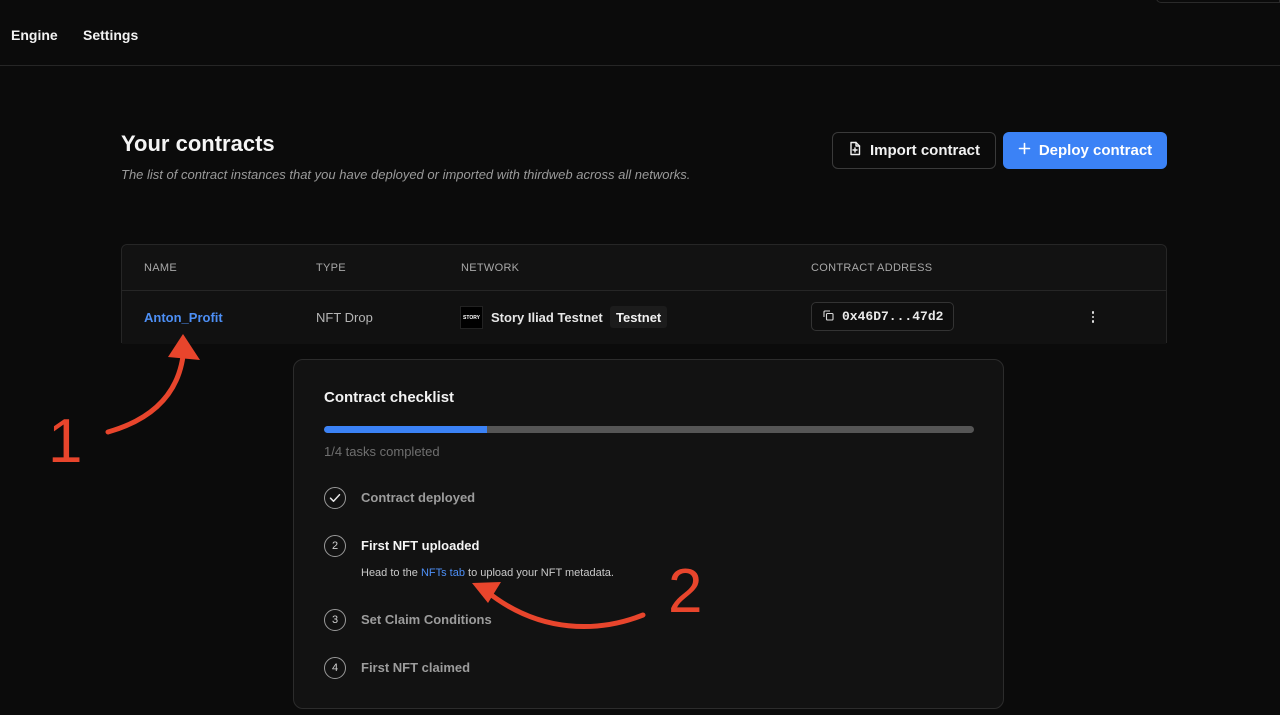 Image resolution: width=1280 pixels, height=715 pixels. What do you see at coordinates (416, 667) in the screenshot?
I see `step-label: First NFT claimed` at bounding box center [416, 667].